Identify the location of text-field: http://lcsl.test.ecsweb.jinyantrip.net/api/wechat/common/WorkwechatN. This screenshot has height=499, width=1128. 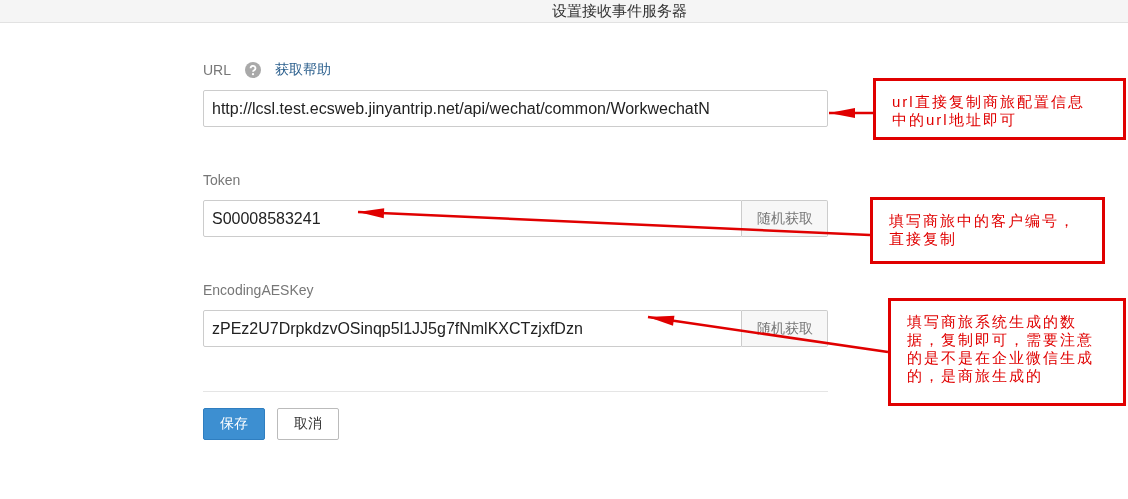
(515, 108).